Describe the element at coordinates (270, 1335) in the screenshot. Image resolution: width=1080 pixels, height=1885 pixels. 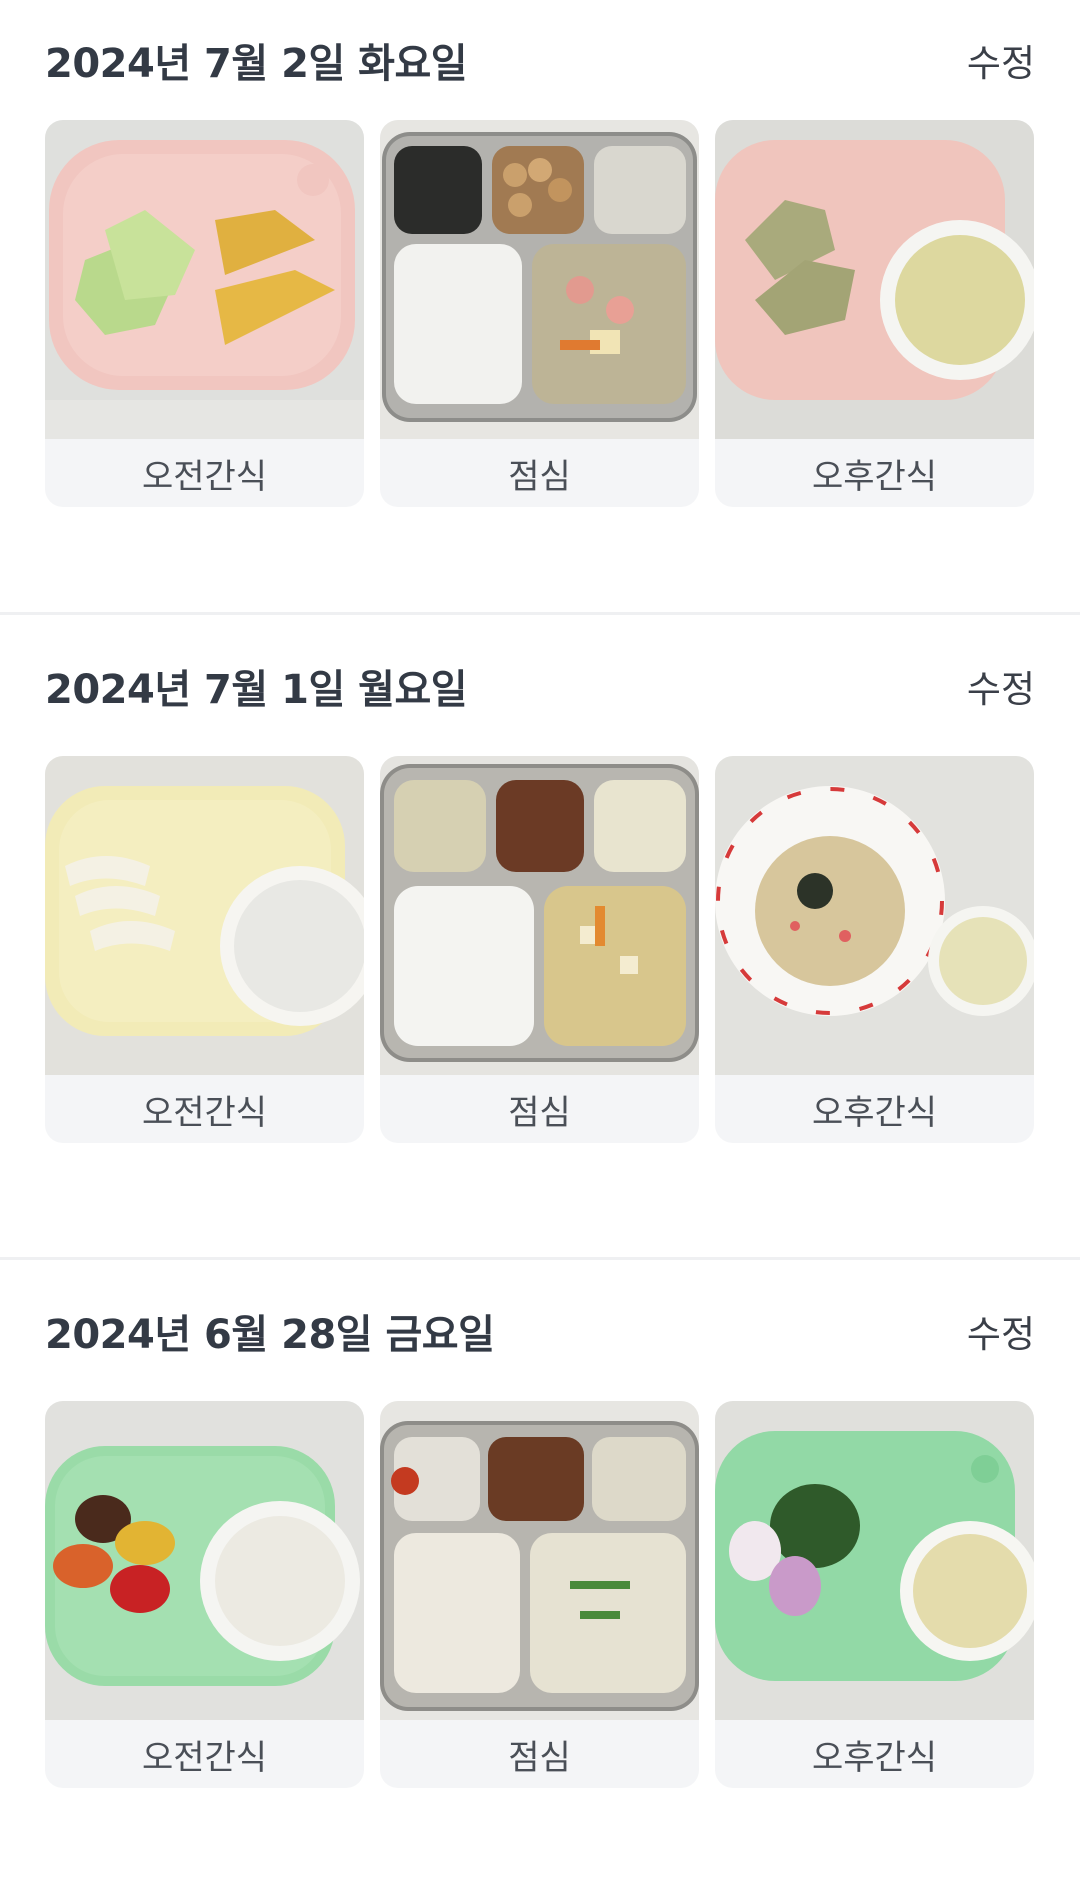
I see `day-title: 2024년 6월 28일 금요일` at that location.